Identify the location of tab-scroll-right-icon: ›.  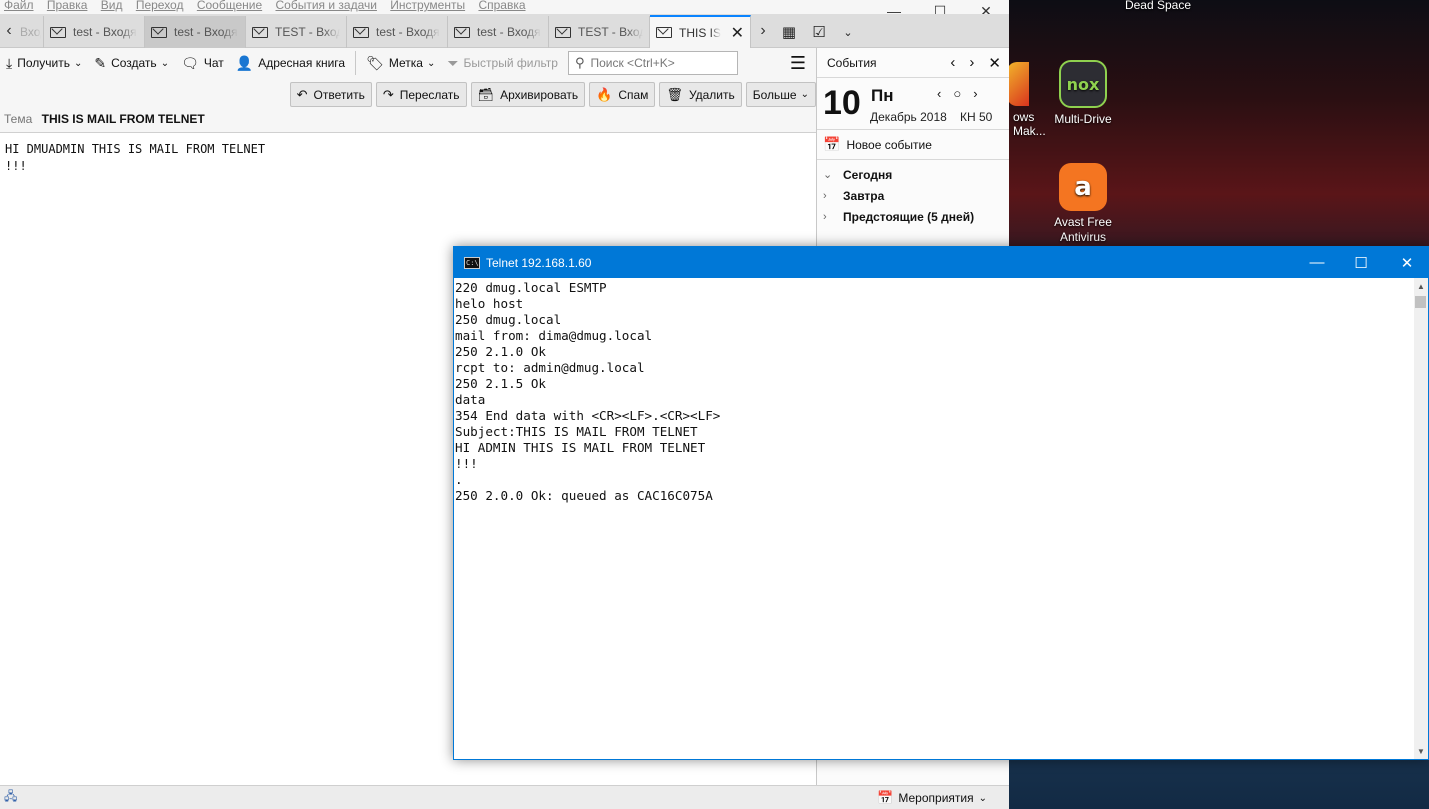
(763, 31).